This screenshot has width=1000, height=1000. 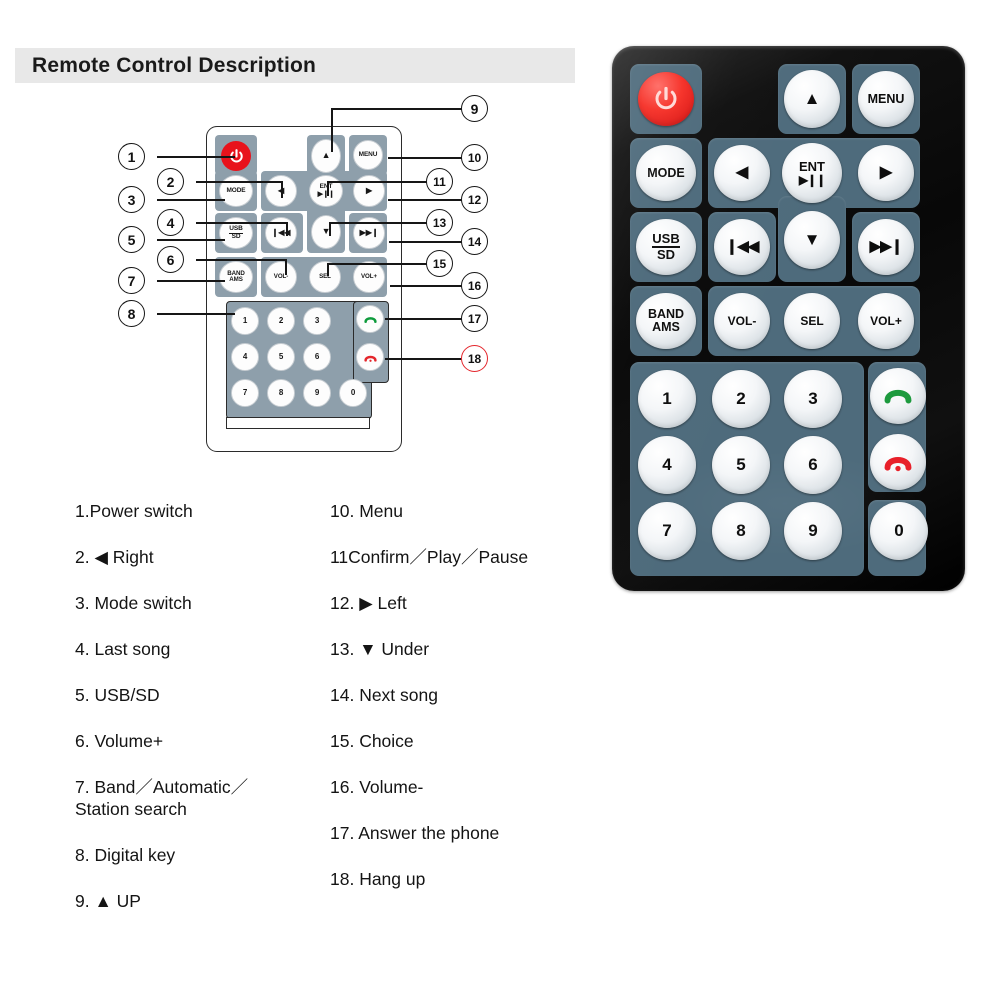 I want to click on photo-right-button: ▶, so click(x=886, y=173).